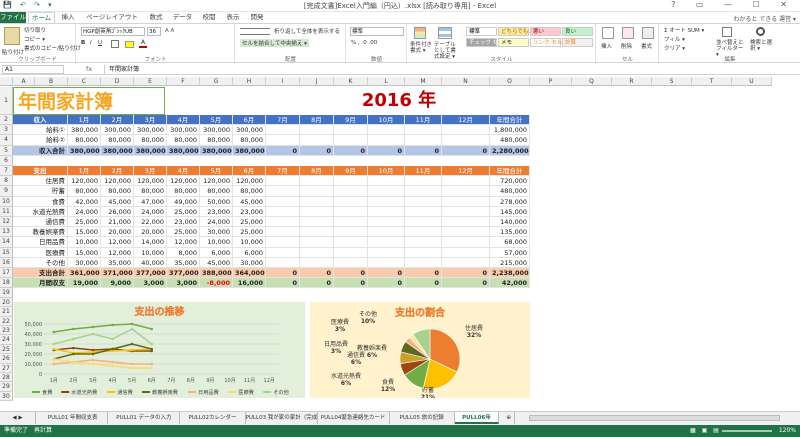 The height and width of the screenshot is (437, 800). Describe the element at coordinates (712, 81) in the screenshot. I see `column-header-T: T` at that location.